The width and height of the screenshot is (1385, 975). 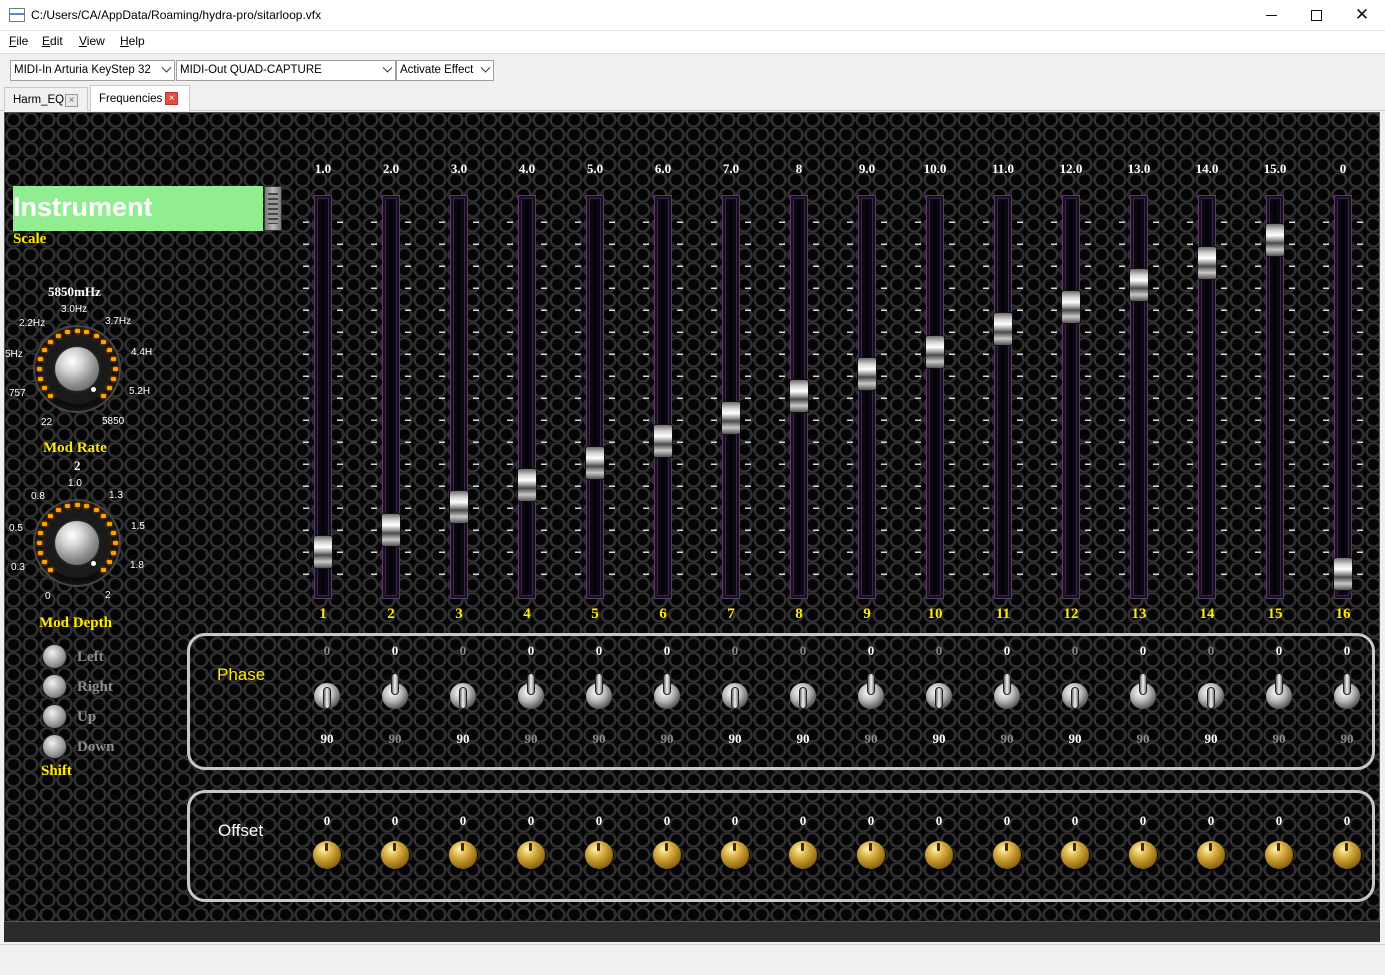 What do you see at coordinates (108, 595) in the screenshot?
I see `mod-depth-tick: 2` at bounding box center [108, 595].